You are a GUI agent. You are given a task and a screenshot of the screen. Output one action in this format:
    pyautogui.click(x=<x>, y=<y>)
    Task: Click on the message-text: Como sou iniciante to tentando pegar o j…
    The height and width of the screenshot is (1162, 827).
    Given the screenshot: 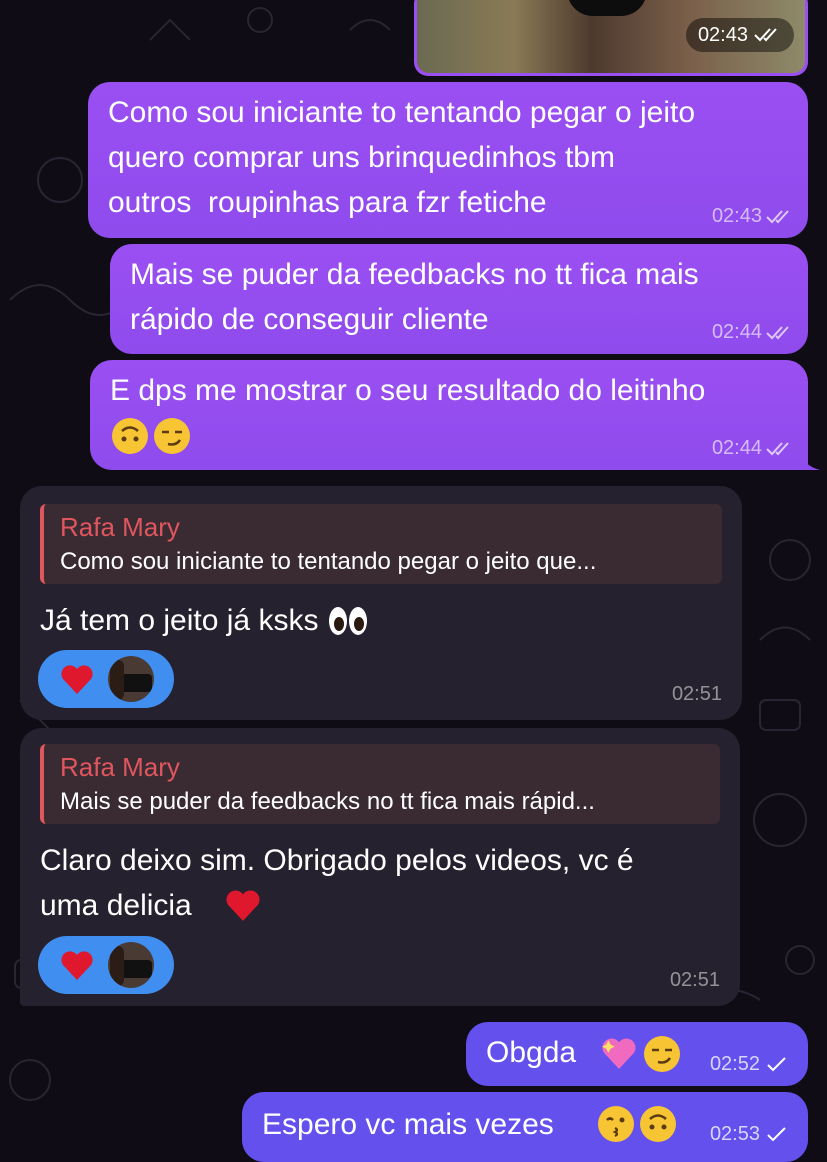 What is the action you would take?
    pyautogui.click(x=402, y=157)
    